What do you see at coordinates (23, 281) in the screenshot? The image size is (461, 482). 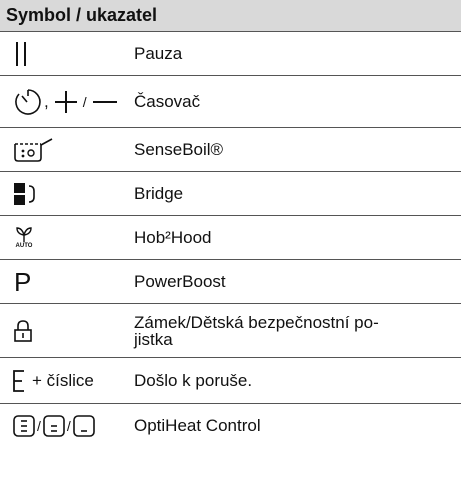 I see `powerboost-icon: P` at bounding box center [23, 281].